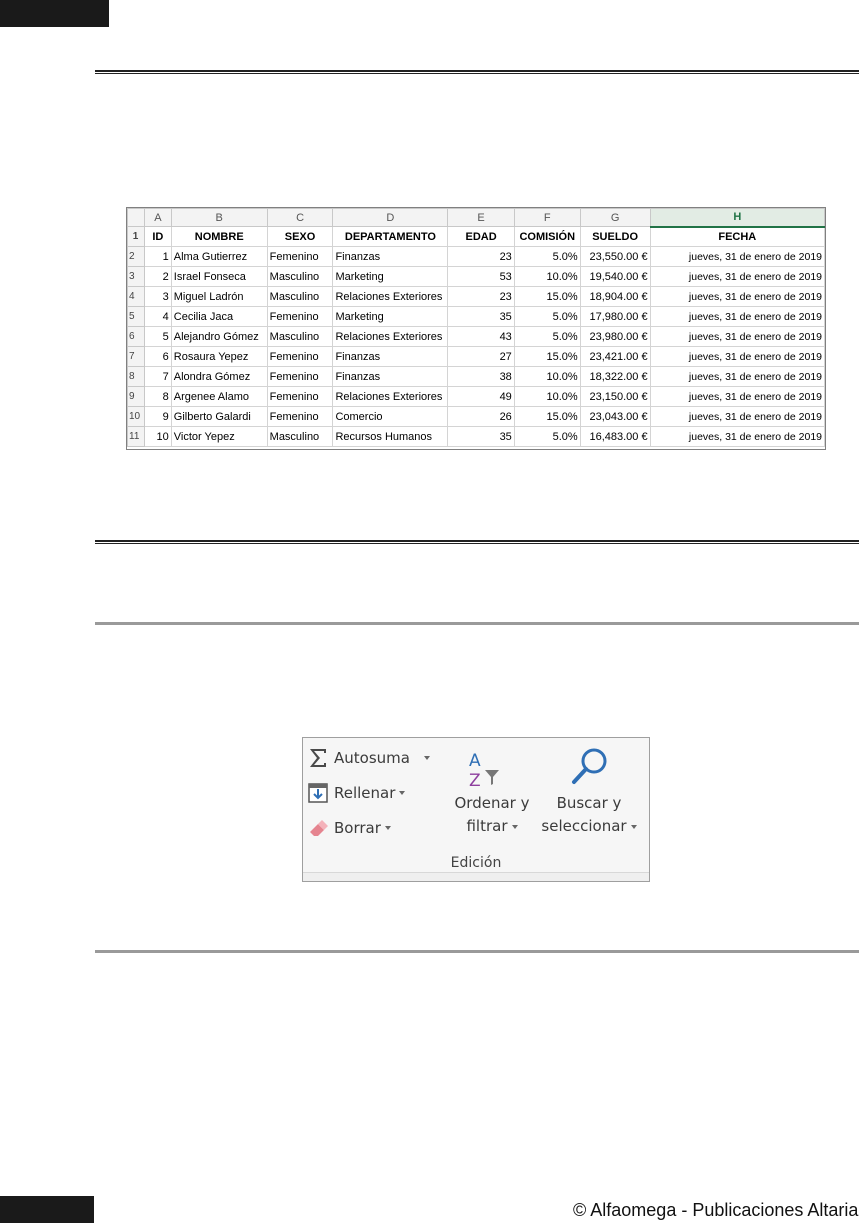 The height and width of the screenshot is (1223, 865). I want to click on table-cell: 23,550.00 €, so click(615, 256).